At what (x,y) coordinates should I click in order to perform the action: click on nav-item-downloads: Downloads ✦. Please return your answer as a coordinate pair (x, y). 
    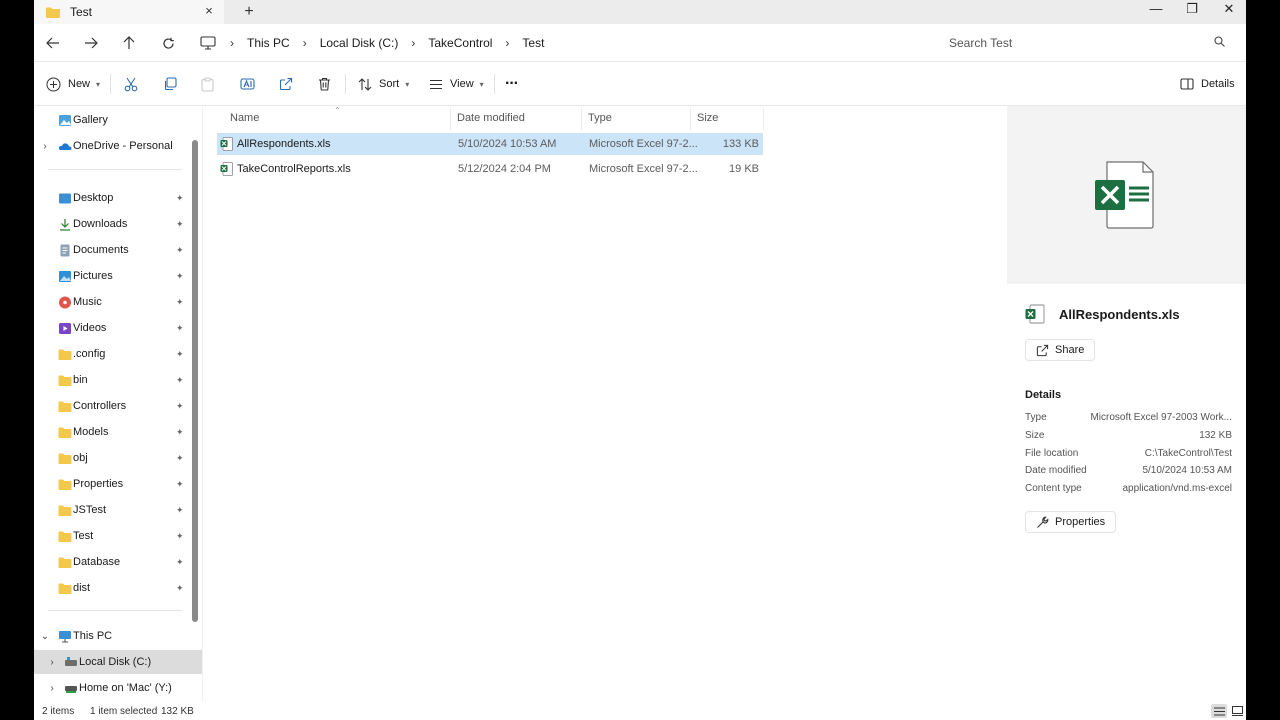
    Looking at the image, I should click on (118, 224).